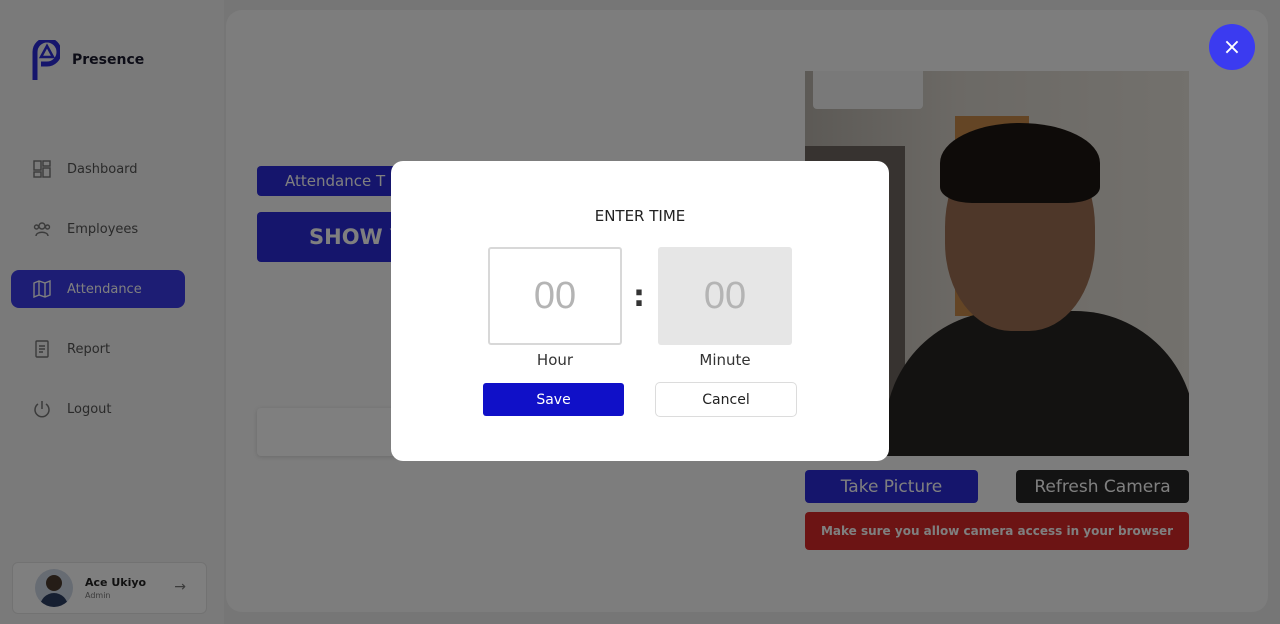 This screenshot has height=624, width=1280. I want to click on modal-title: ENTER TIME, so click(640, 216).